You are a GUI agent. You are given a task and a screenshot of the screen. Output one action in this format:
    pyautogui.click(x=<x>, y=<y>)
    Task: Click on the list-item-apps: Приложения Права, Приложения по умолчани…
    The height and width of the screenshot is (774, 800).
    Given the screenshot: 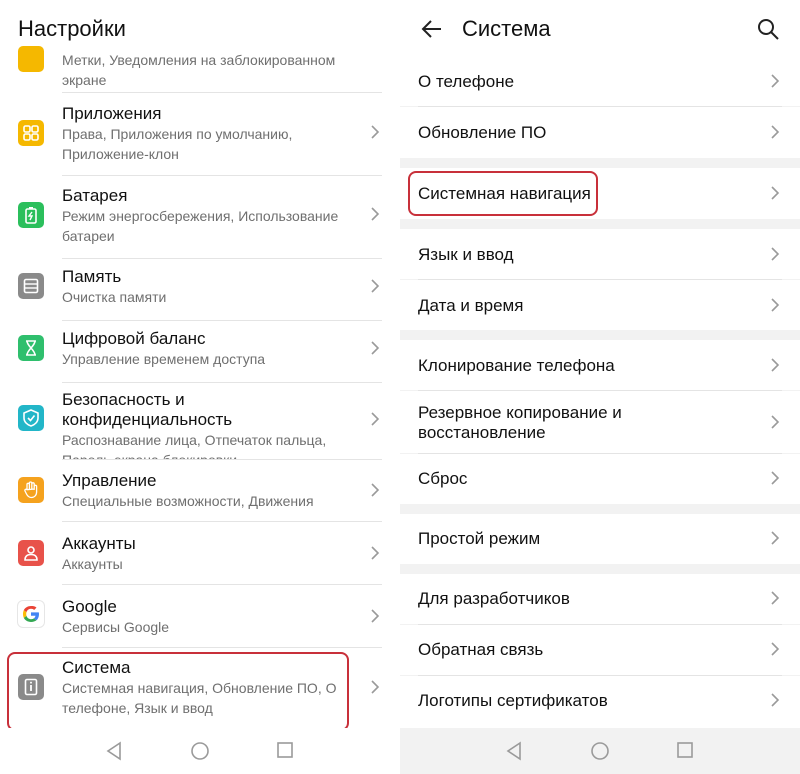 What is the action you would take?
    pyautogui.click(x=198, y=134)
    